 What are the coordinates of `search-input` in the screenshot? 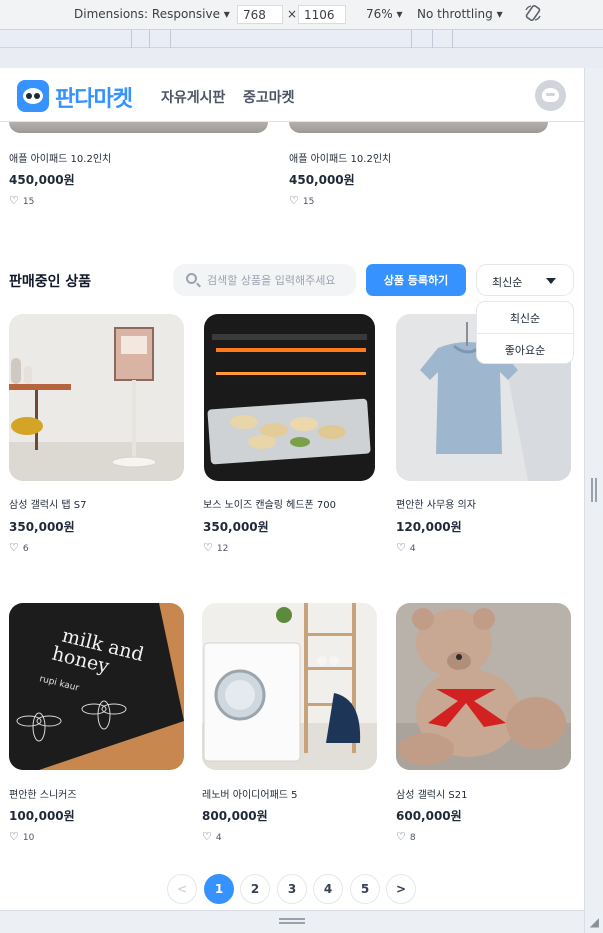 It's located at (279, 280).